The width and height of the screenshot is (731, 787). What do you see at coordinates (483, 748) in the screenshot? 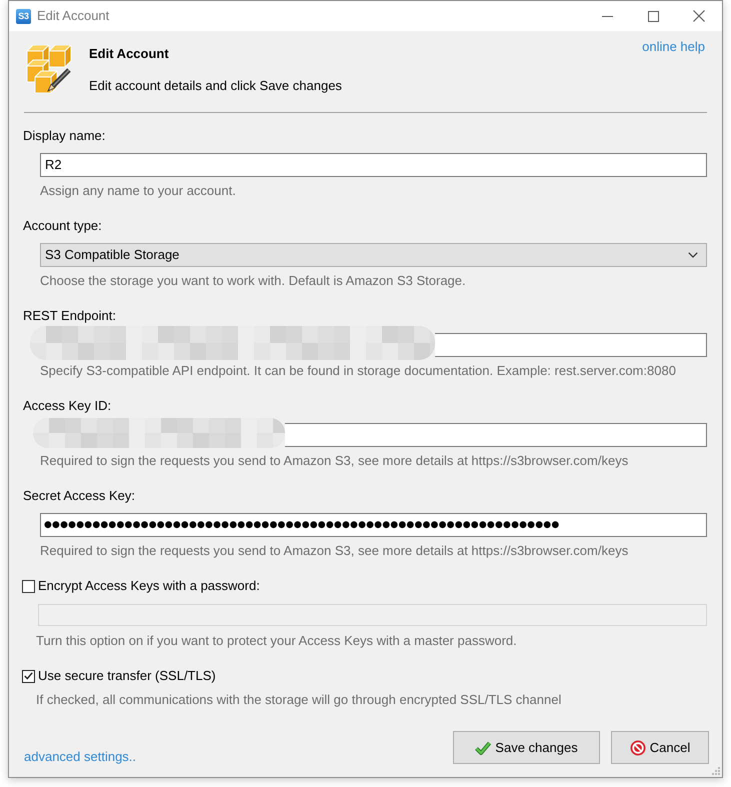
I see `checkmark-icon` at bounding box center [483, 748].